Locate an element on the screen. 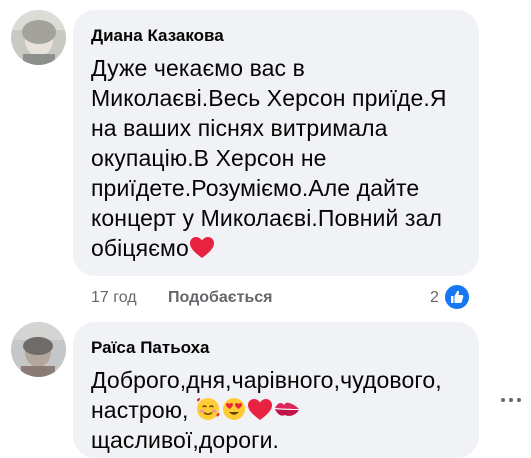 This screenshot has width=531, height=458. reaction-count: 2 is located at coordinates (434, 298).